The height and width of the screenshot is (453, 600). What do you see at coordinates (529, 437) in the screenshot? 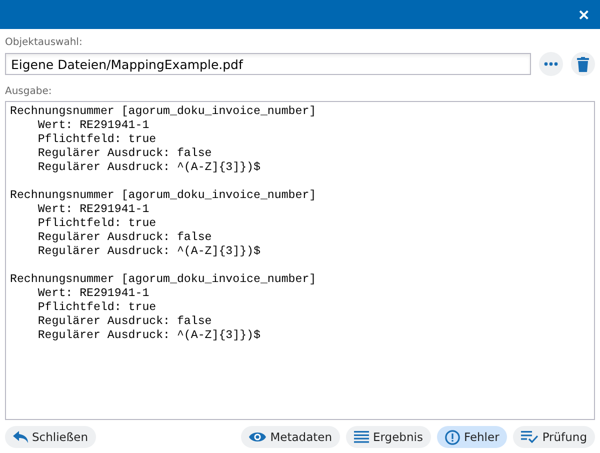
I see `checklist-icon` at bounding box center [529, 437].